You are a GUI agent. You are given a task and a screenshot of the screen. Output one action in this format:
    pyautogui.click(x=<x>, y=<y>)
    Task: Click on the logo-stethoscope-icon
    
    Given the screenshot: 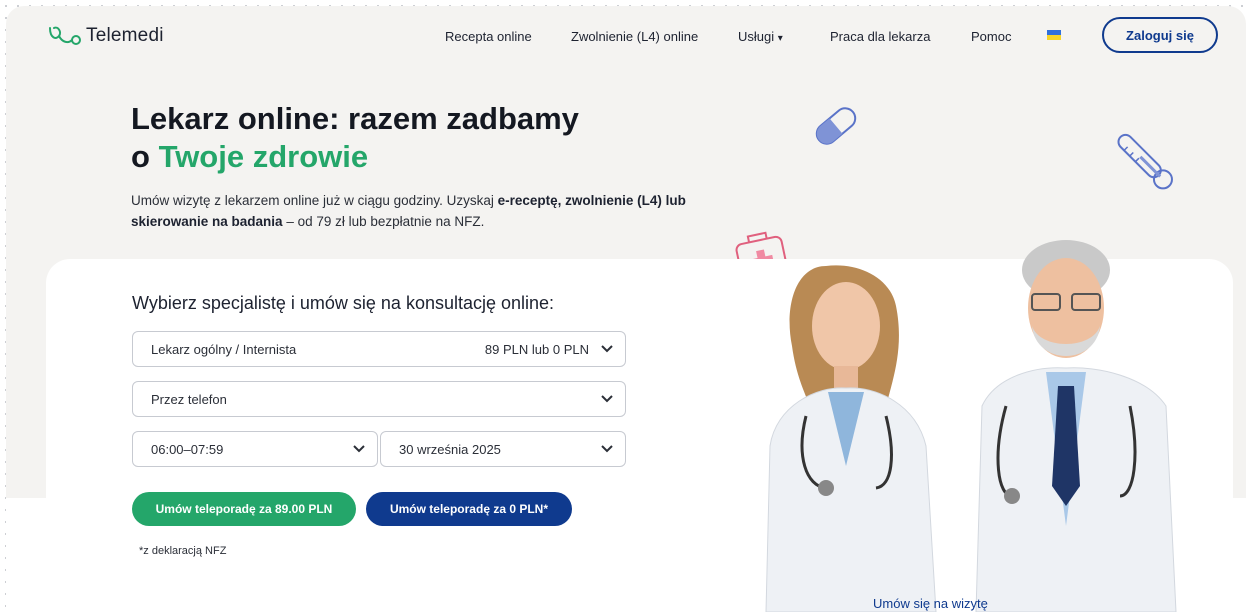 What is the action you would take?
    pyautogui.click(x=65, y=35)
    